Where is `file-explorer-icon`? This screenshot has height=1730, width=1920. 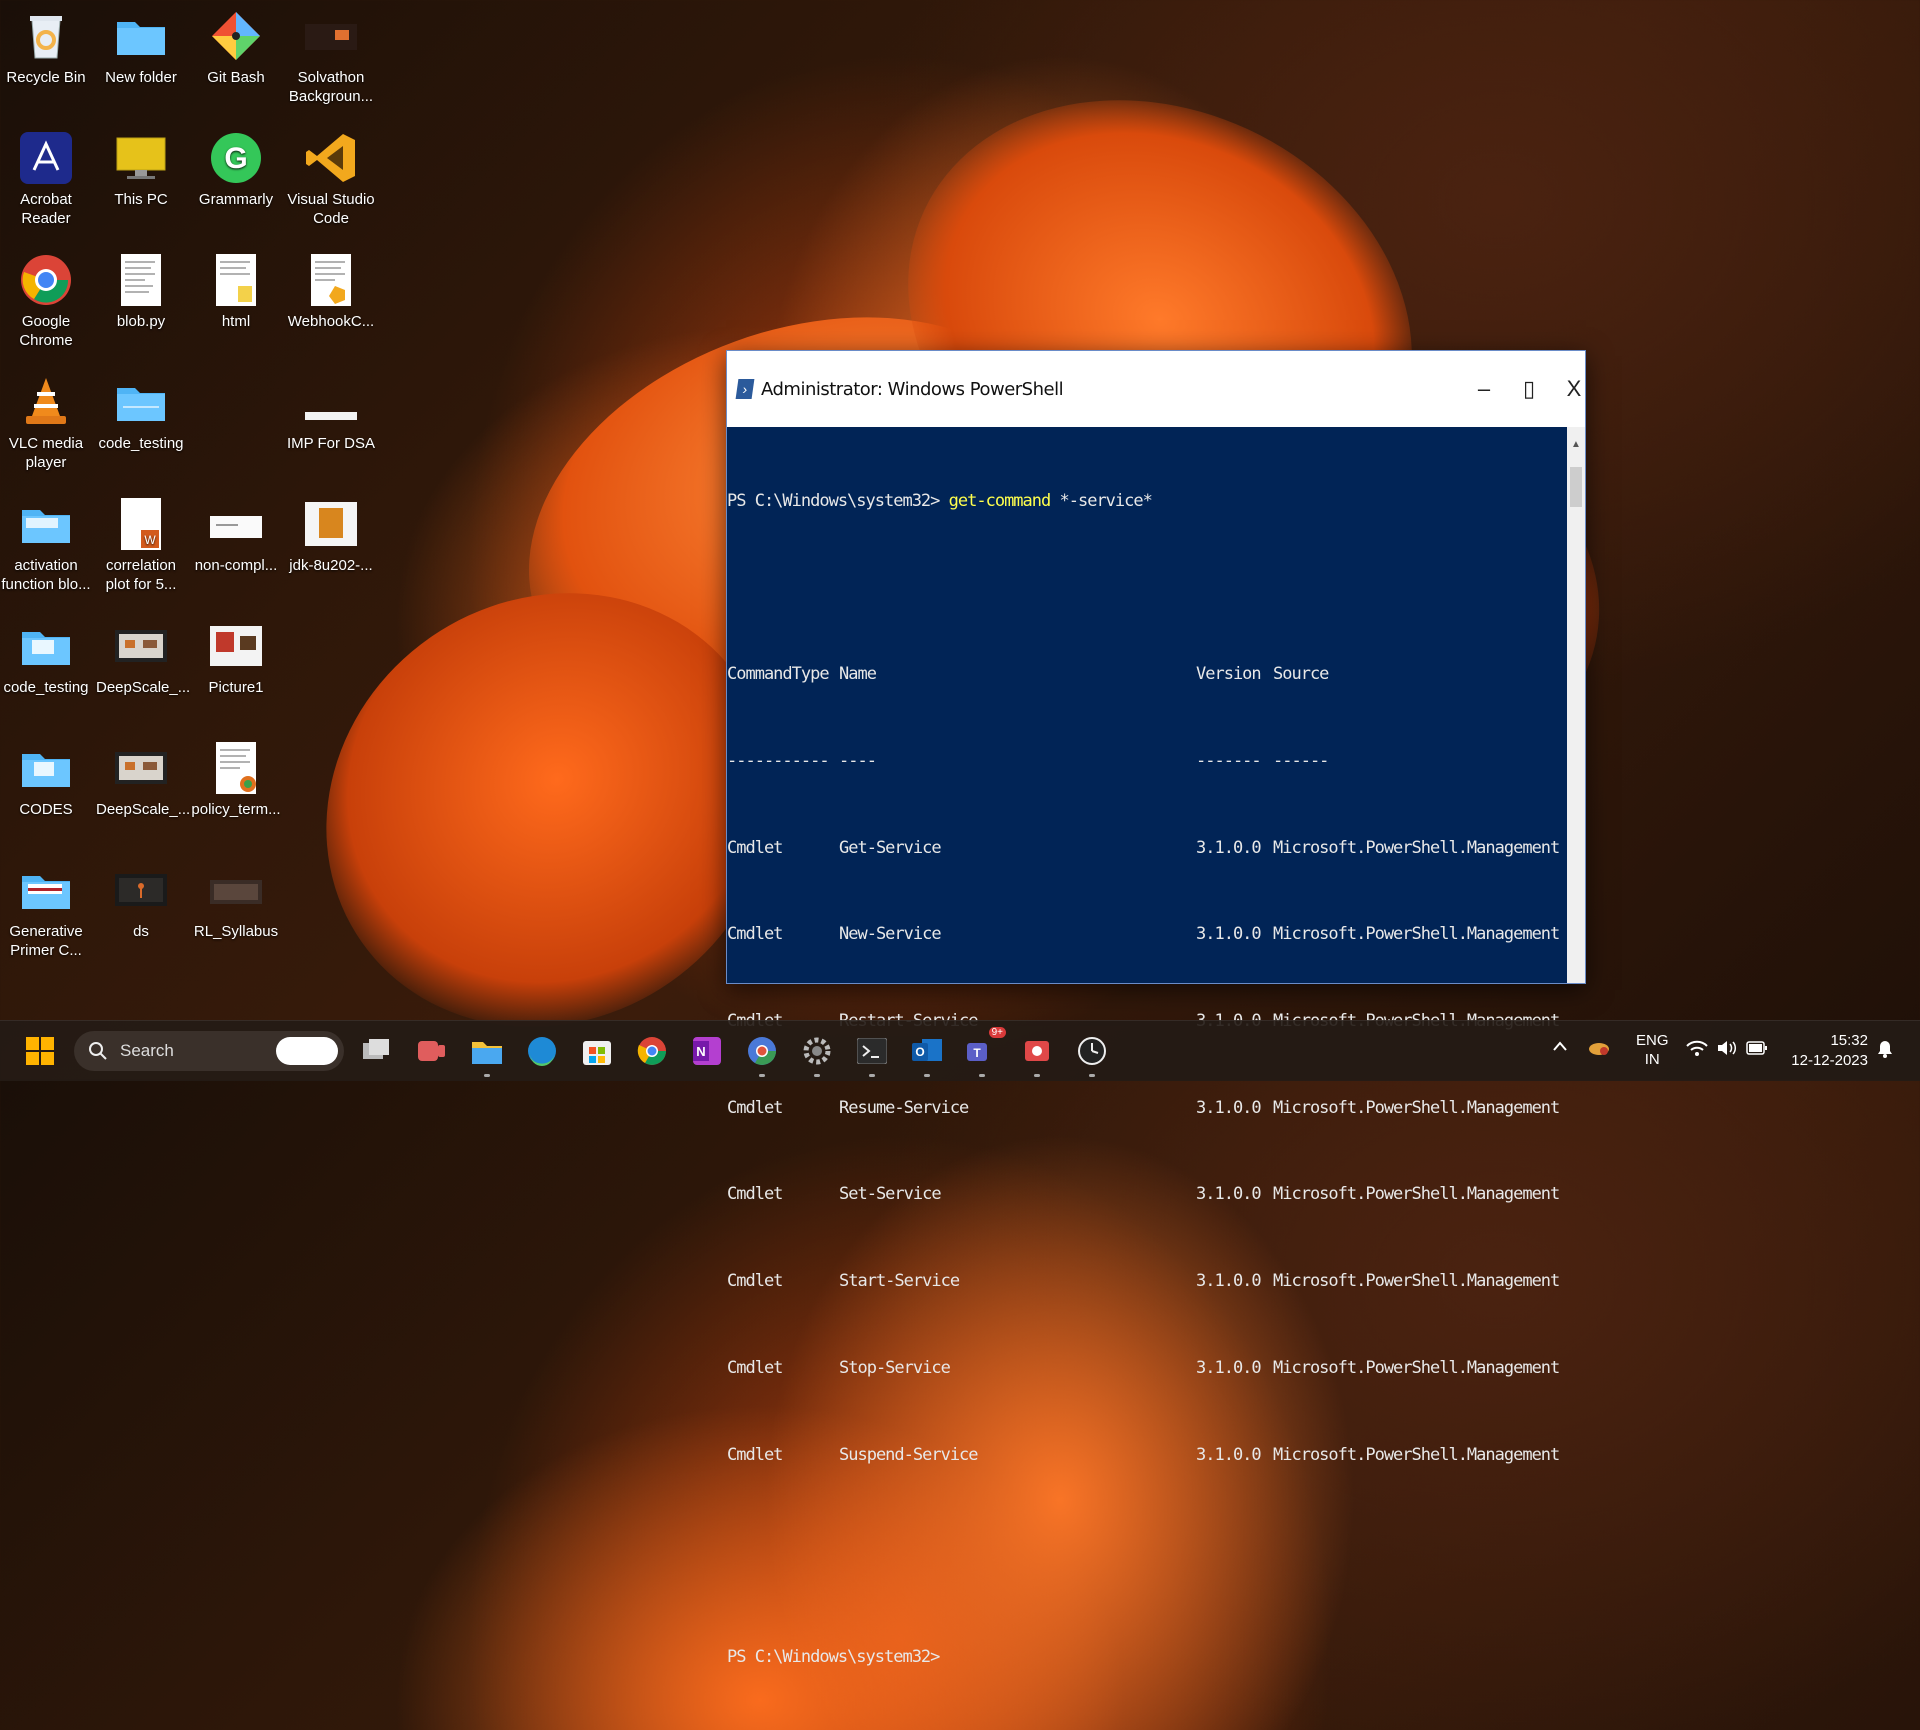
file-explorer-icon is located at coordinates (487, 1054).